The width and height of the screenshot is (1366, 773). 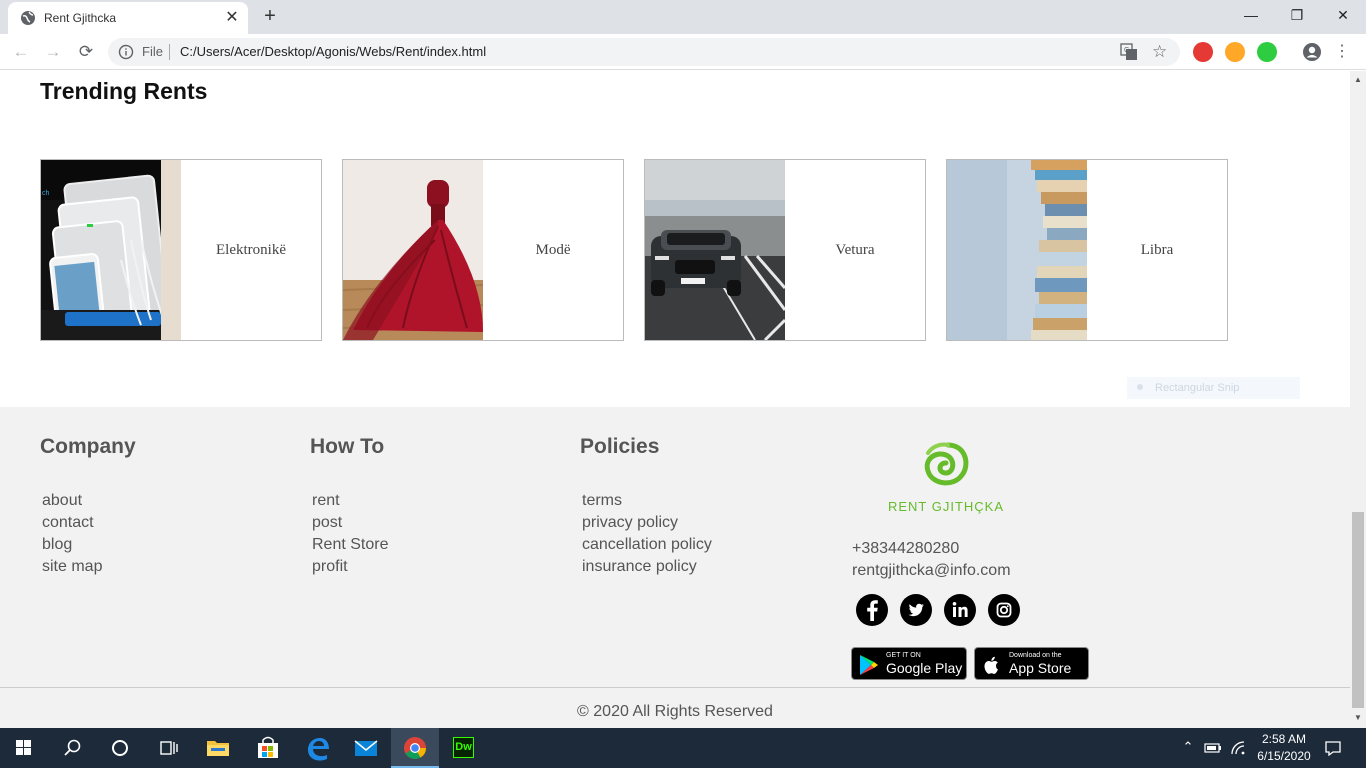 I want to click on app-store-label: App Store, so click(x=1040, y=668).